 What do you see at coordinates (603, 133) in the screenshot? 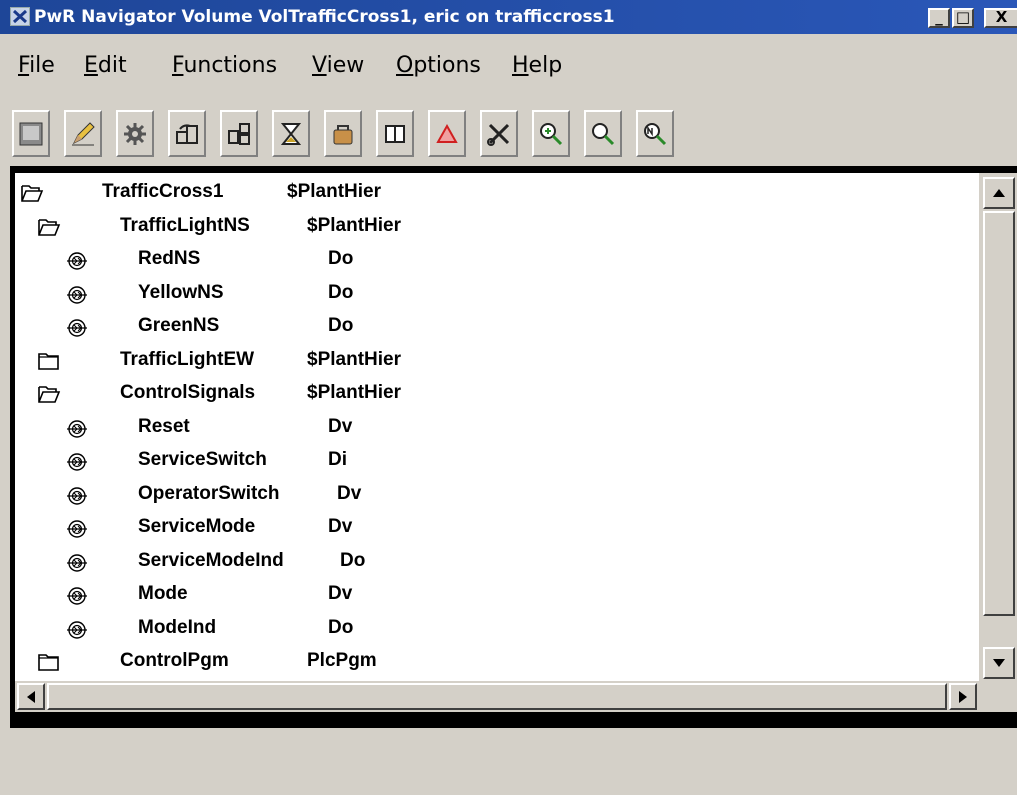
I see `zoom-button` at bounding box center [603, 133].